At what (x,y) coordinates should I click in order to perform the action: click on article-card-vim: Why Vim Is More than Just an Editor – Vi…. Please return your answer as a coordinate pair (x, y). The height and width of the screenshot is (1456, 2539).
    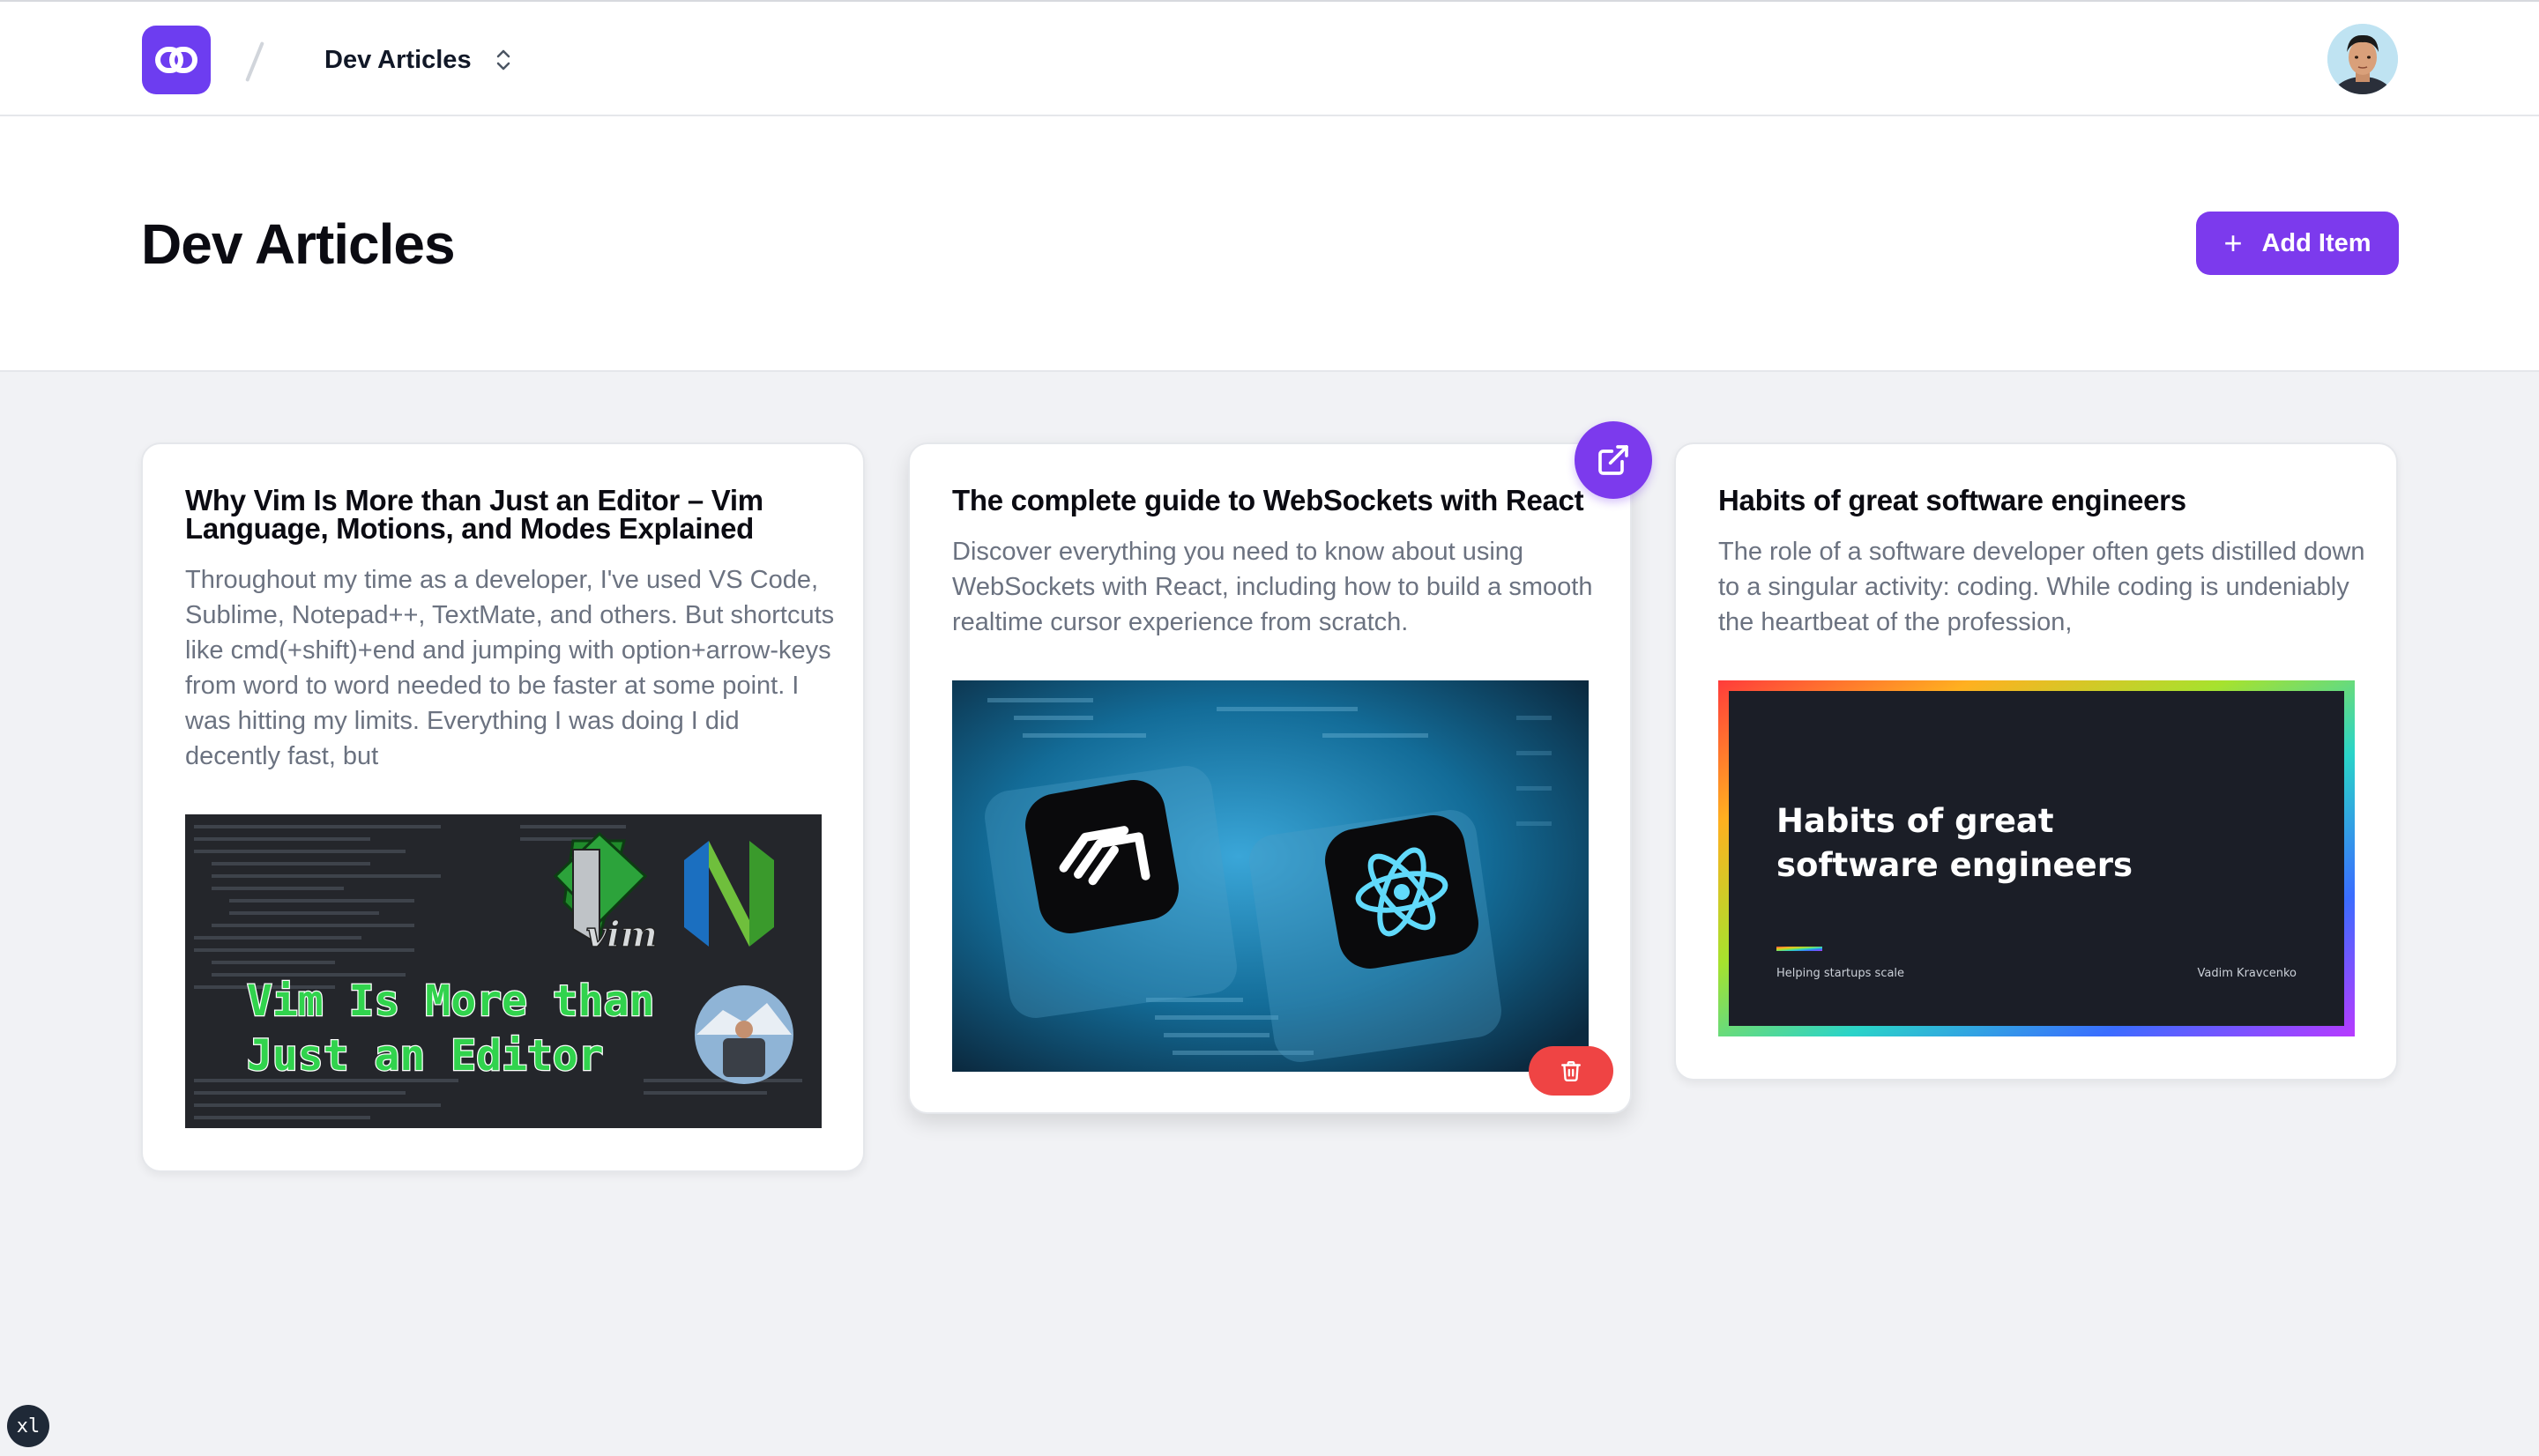
    Looking at the image, I should click on (503, 807).